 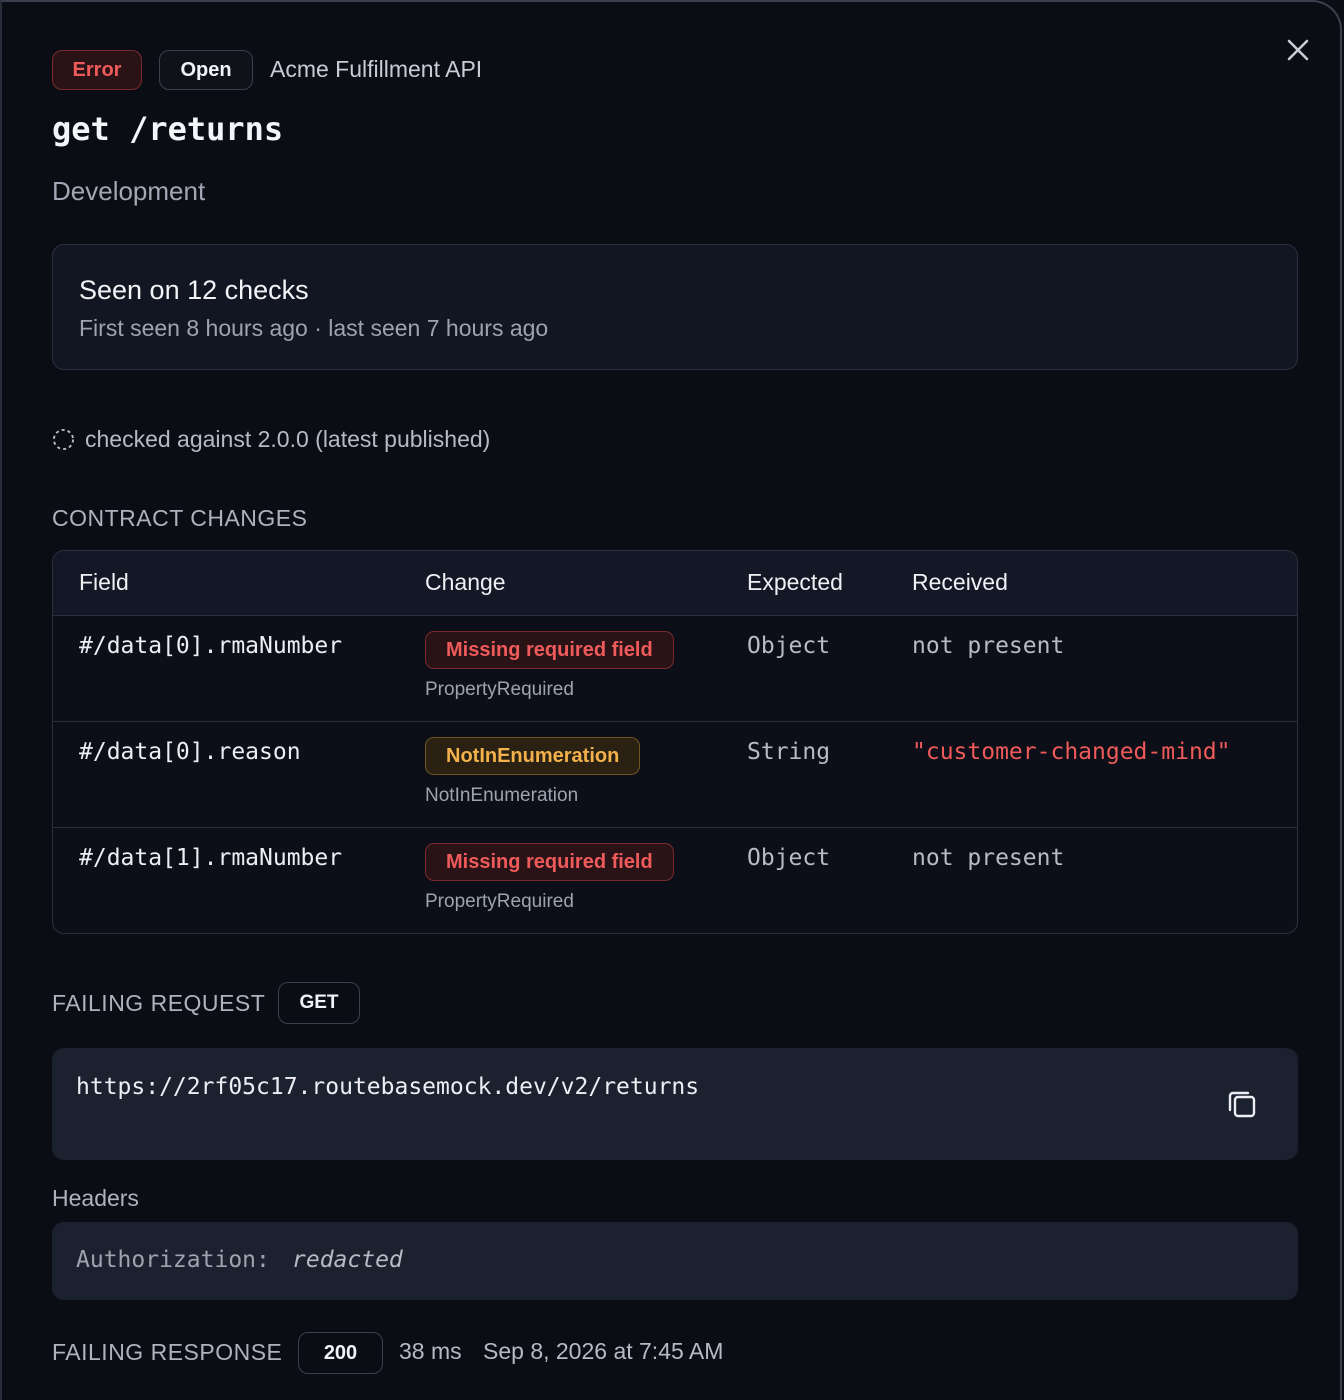 I want to click on headers-box: Authorization: redacted, so click(x=675, y=1261).